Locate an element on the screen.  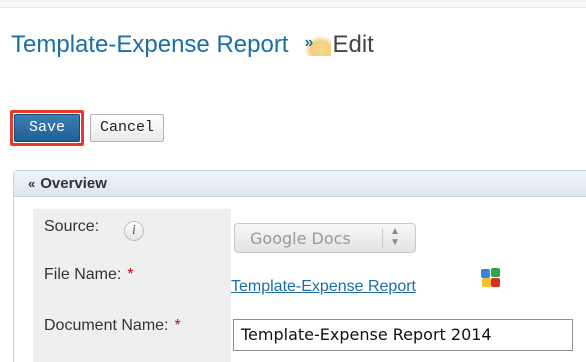
file-name-link: Template-Expense Report is located at coordinates (323, 287).